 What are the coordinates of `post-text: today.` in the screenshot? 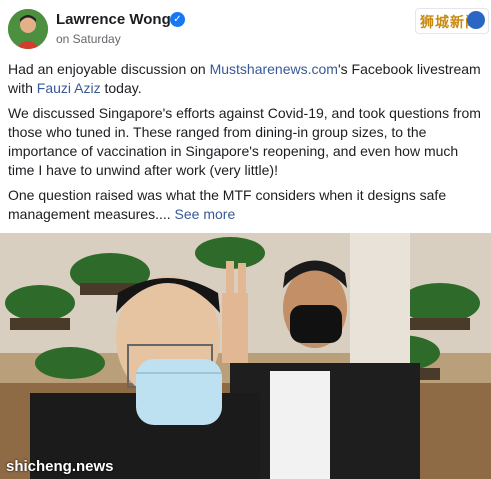 It's located at (121, 88).